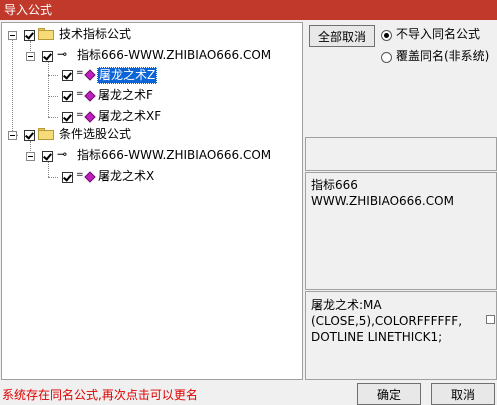 This screenshot has height=405, width=497. What do you see at coordinates (386, 57) in the screenshot?
I see `radio-overwrite` at bounding box center [386, 57].